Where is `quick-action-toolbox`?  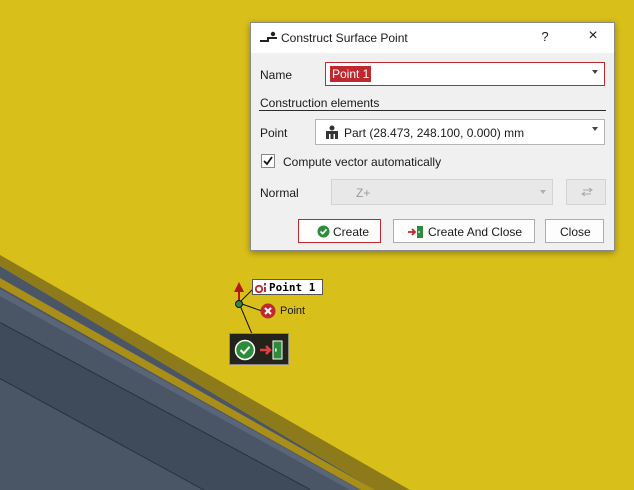 quick-action-toolbox is located at coordinates (259, 349).